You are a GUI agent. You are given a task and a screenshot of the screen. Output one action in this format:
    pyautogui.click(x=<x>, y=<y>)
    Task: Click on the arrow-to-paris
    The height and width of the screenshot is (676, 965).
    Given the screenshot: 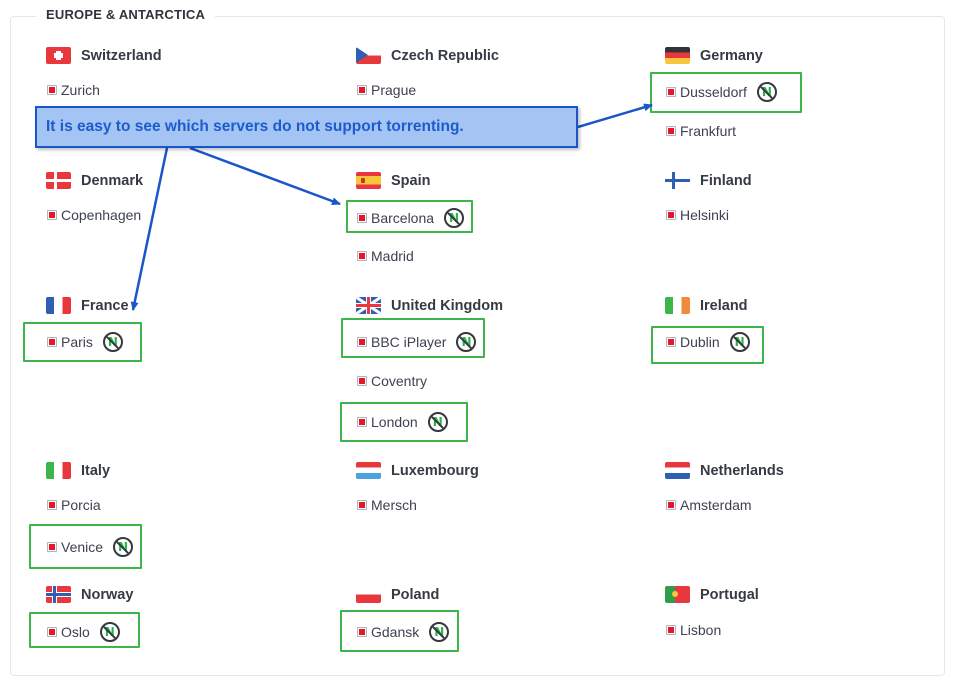 What is the action you would take?
    pyautogui.click(x=149, y=229)
    